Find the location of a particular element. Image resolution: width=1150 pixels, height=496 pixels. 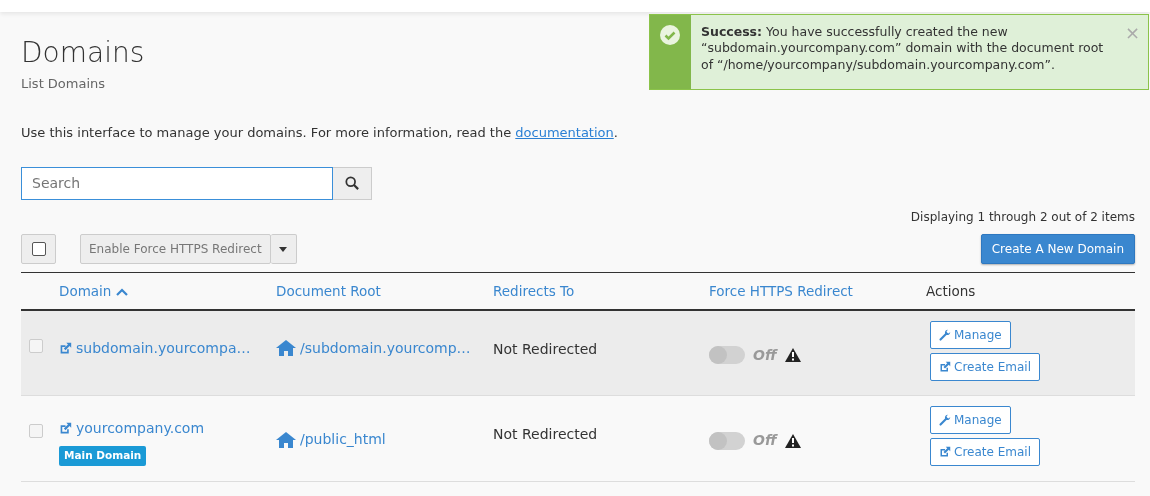

sort-ascending-icon is located at coordinates (121, 291).